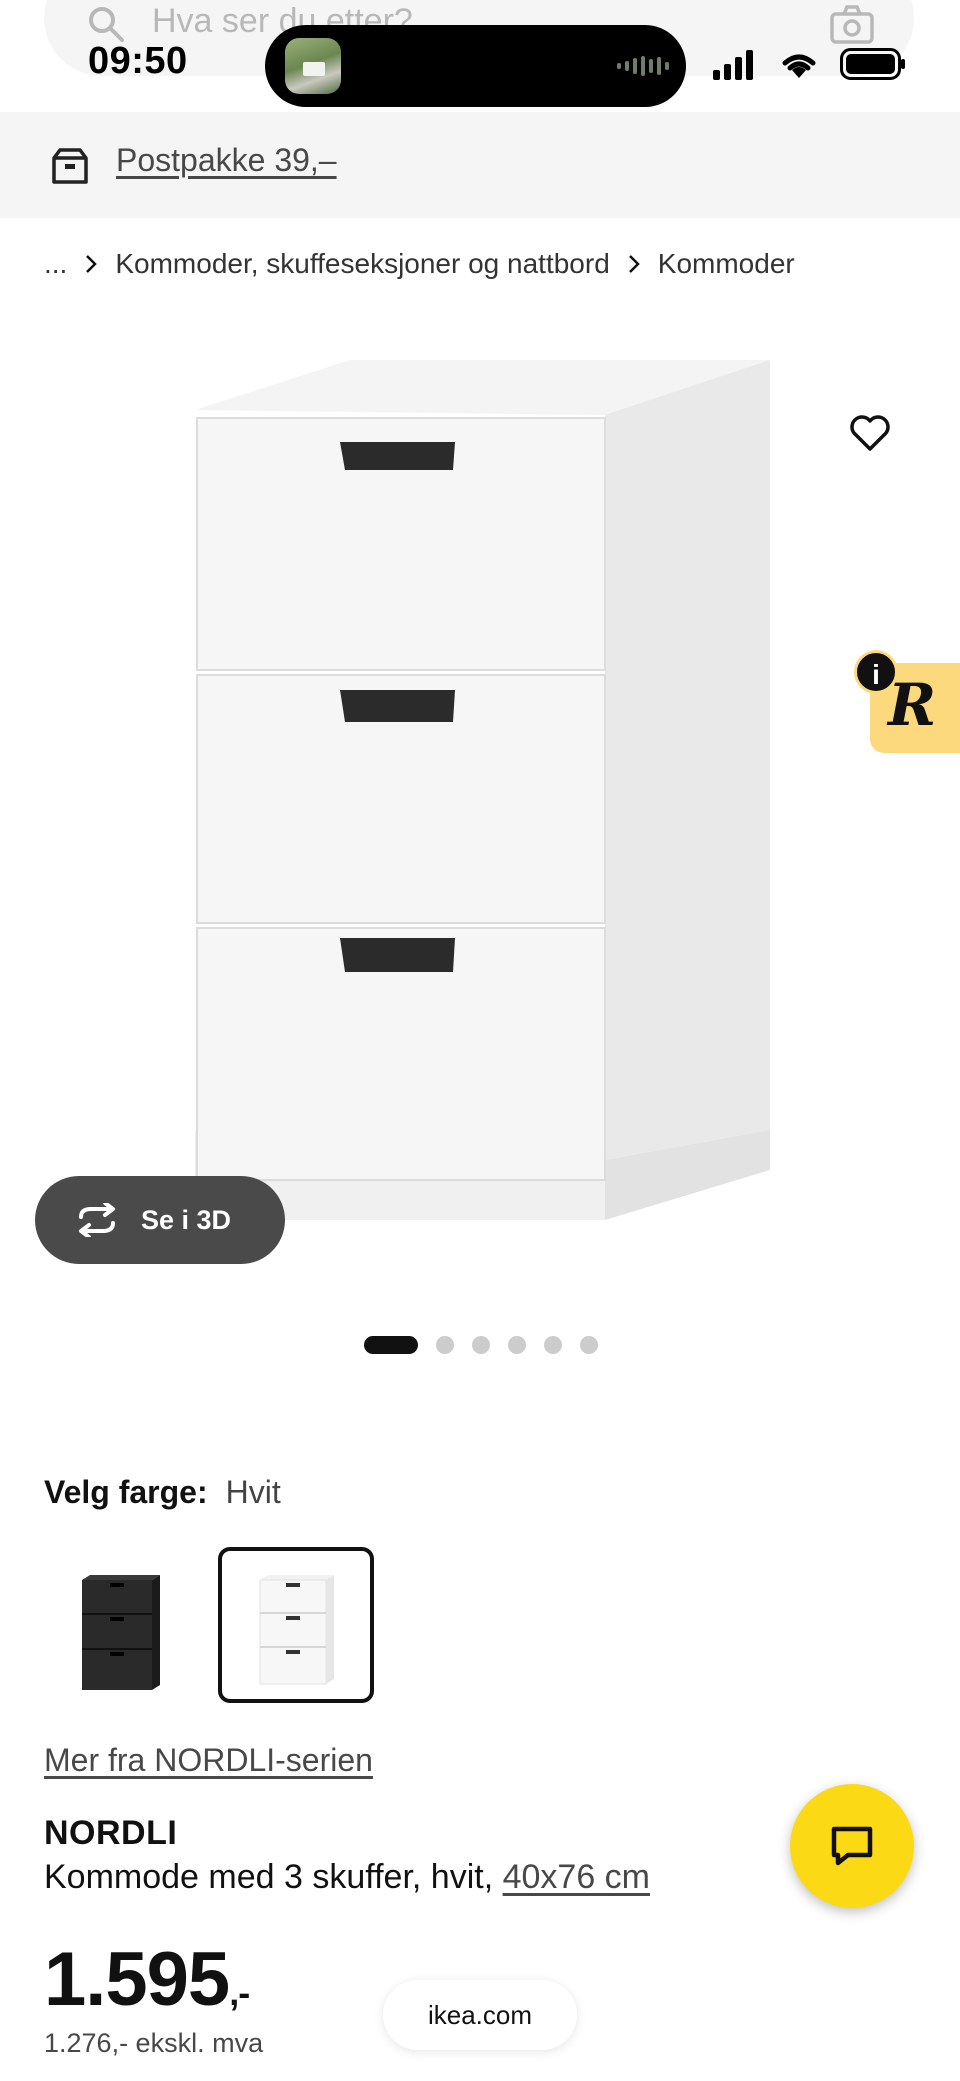 The height and width of the screenshot is (2081, 960). Describe the element at coordinates (226, 160) in the screenshot. I see `delivery-link: Postpakke 39,–` at that location.